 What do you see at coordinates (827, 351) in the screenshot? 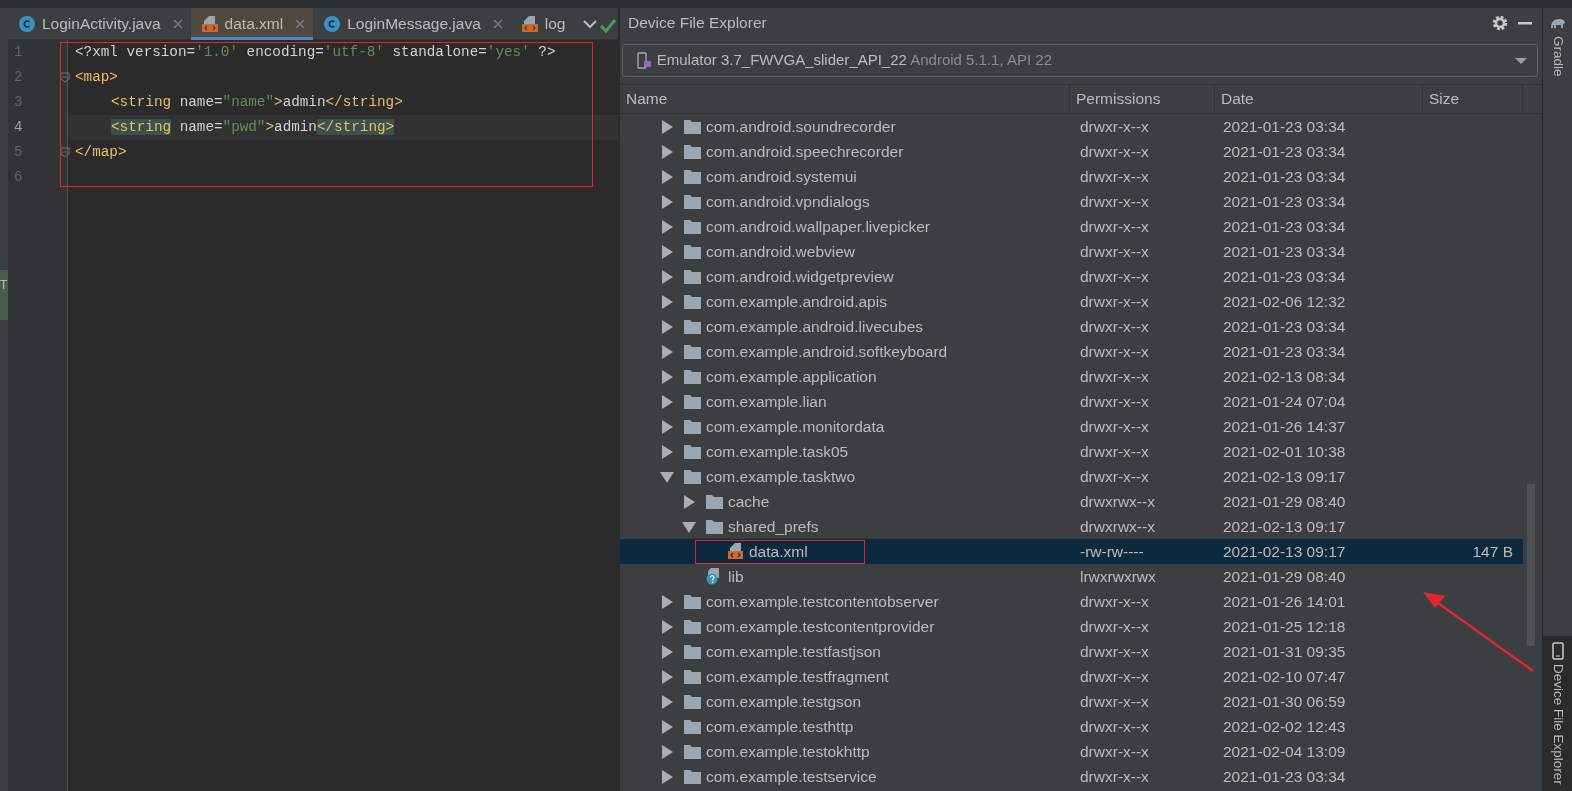
I see `file-name: com.example.android.softkeyboard` at bounding box center [827, 351].